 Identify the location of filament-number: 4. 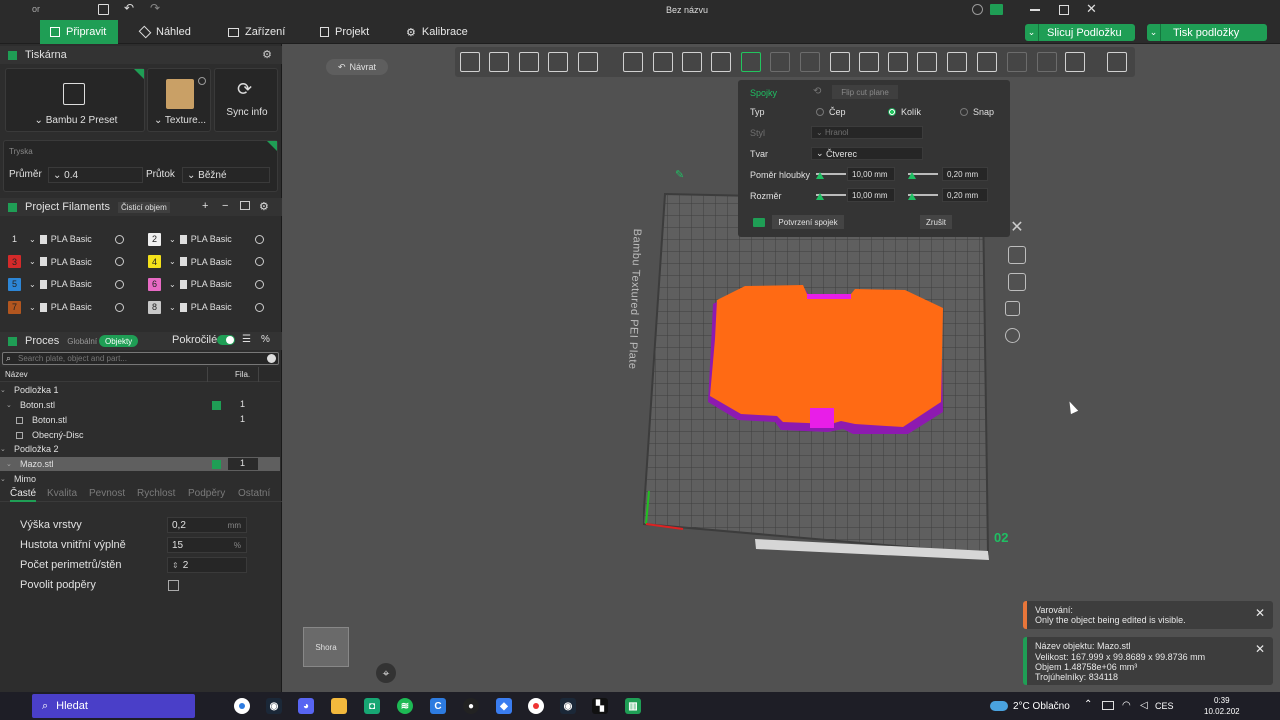
(154, 262).